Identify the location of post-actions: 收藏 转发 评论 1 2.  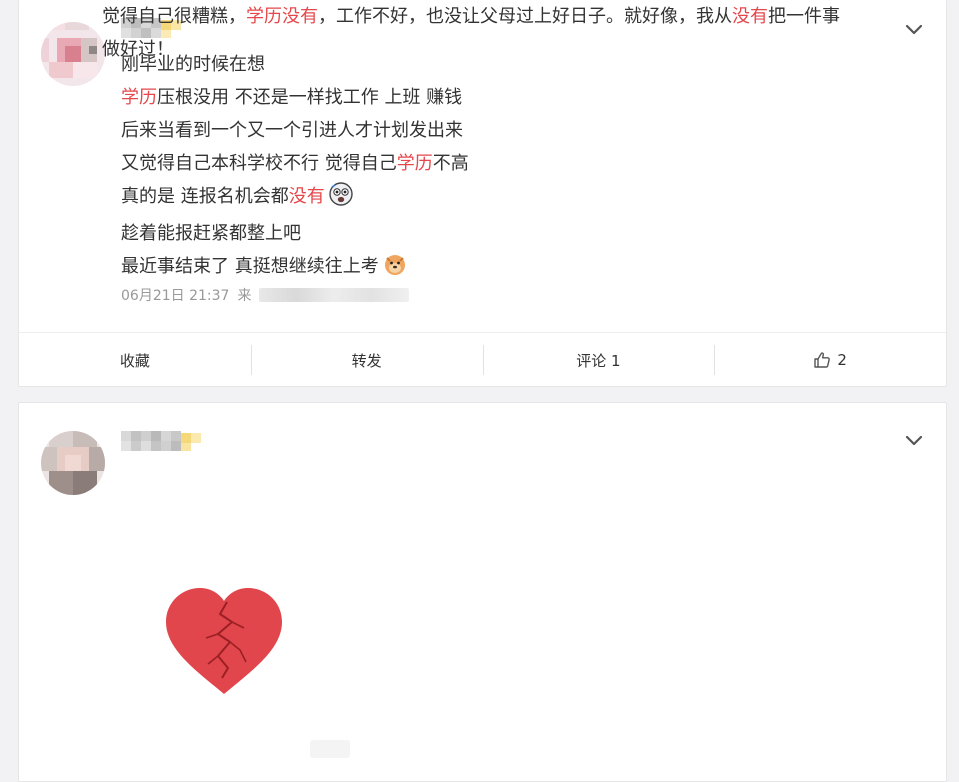
(482, 359).